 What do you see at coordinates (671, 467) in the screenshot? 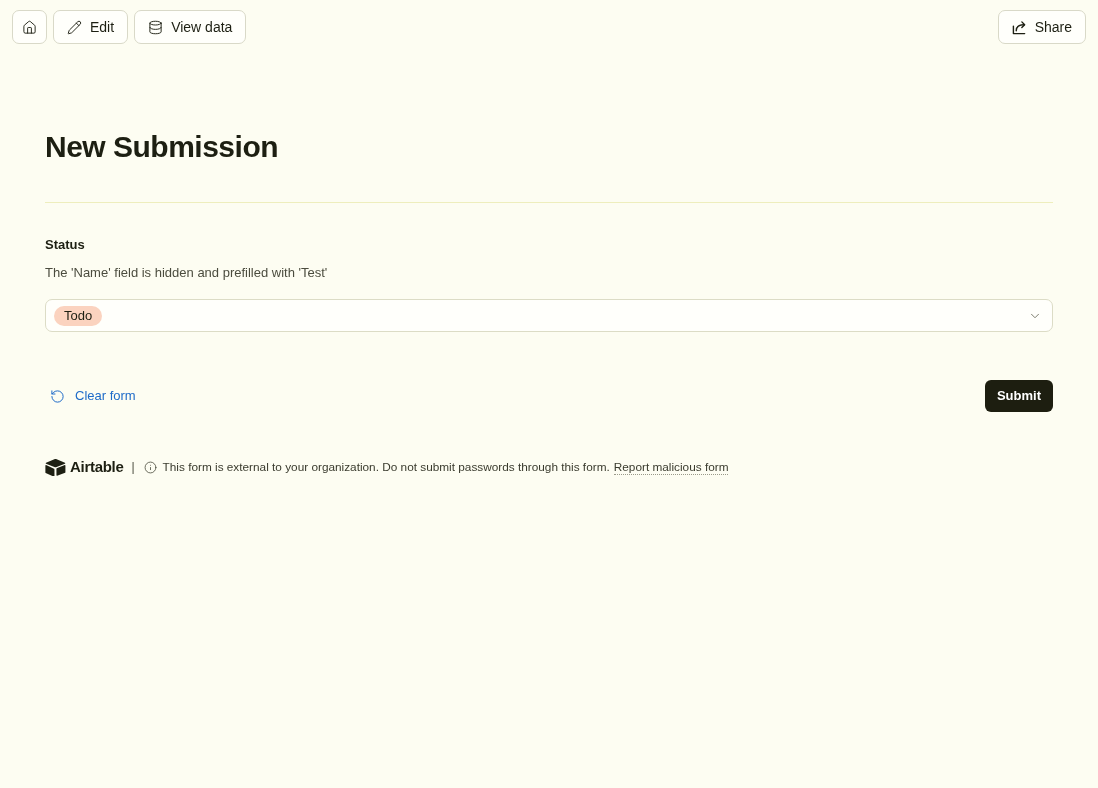
I see `report-link: Report malicious form` at bounding box center [671, 467].